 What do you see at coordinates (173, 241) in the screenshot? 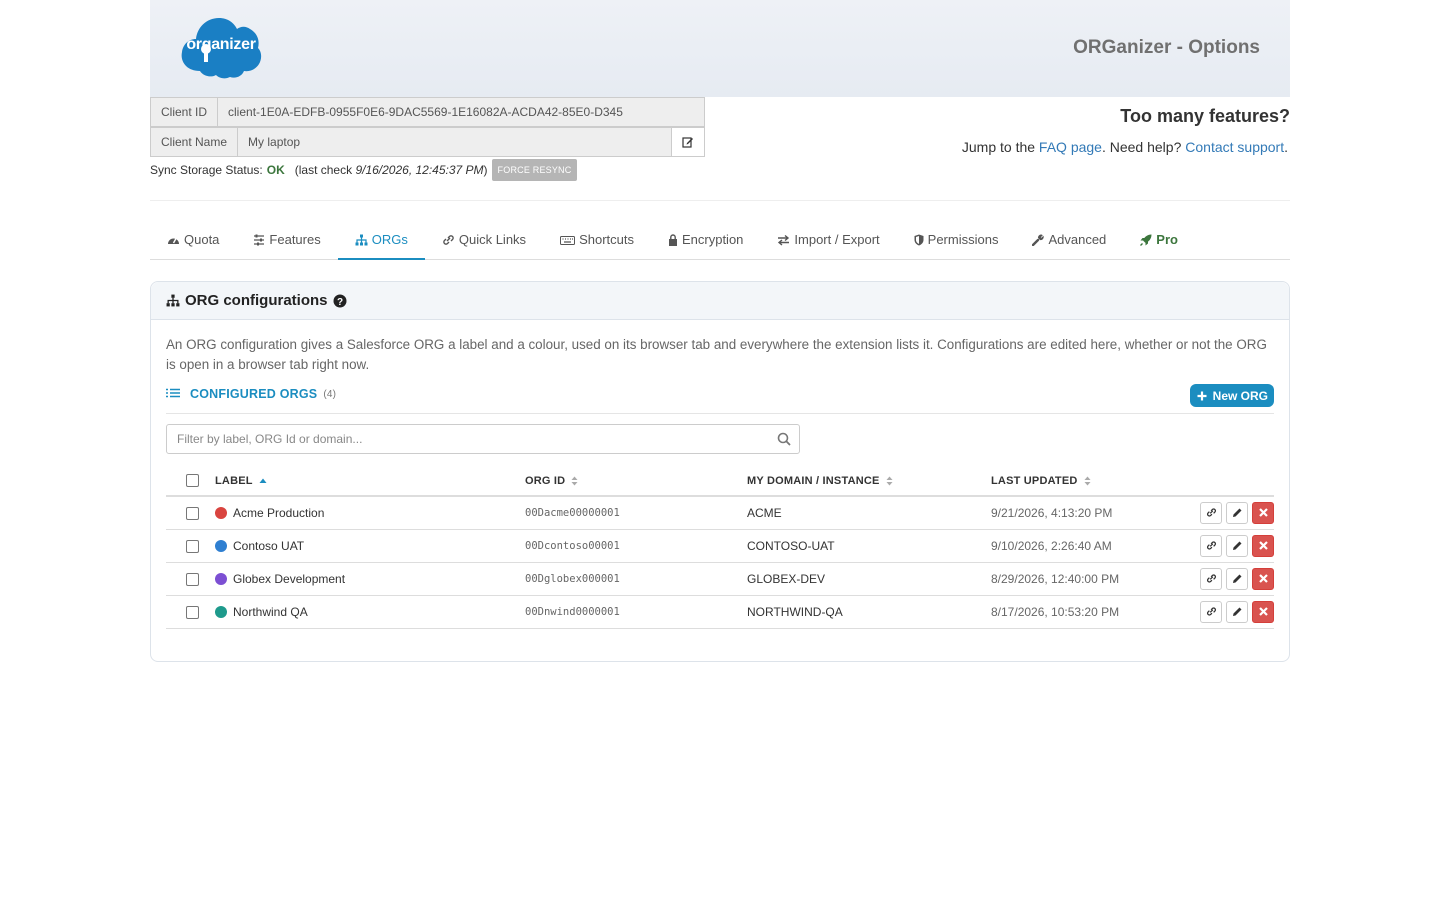
I see `dashboard-icon` at bounding box center [173, 241].